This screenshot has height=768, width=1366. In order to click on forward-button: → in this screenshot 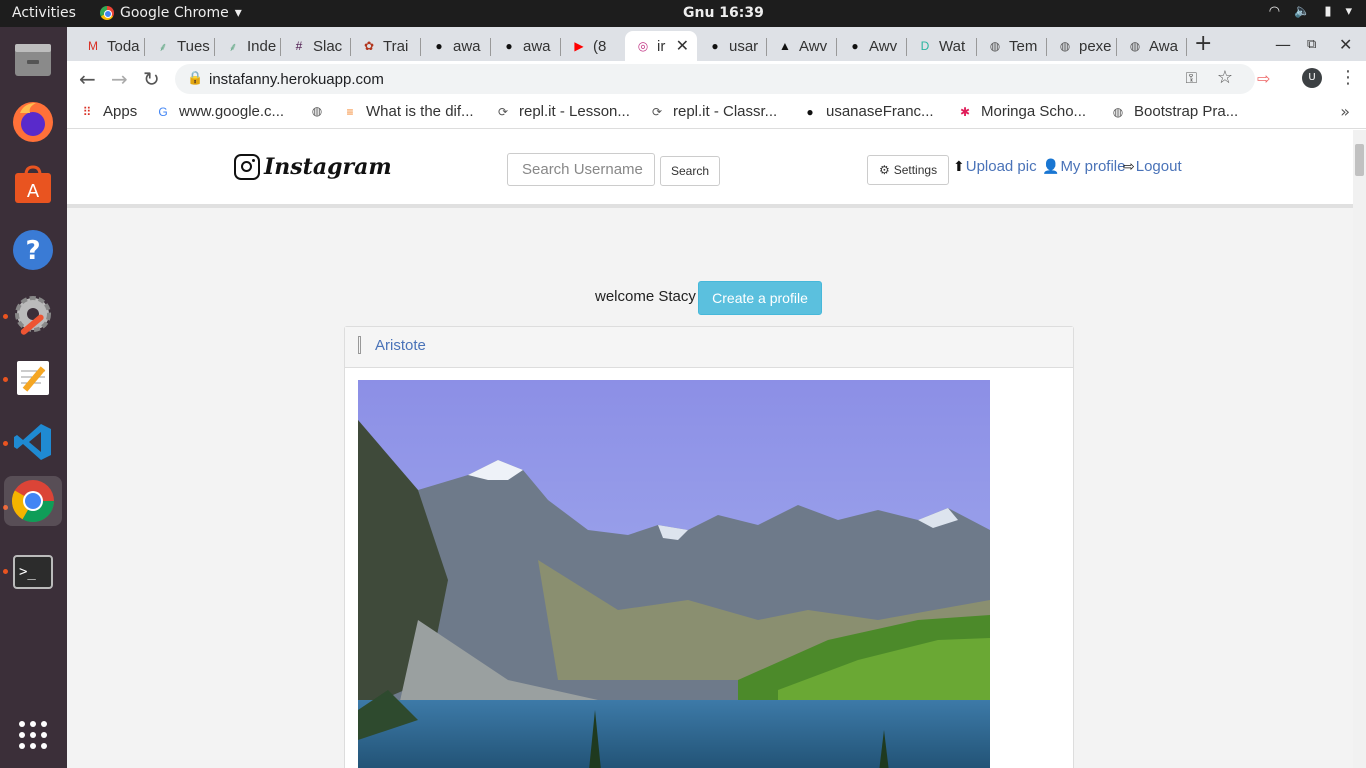, I will do `click(119, 79)`.